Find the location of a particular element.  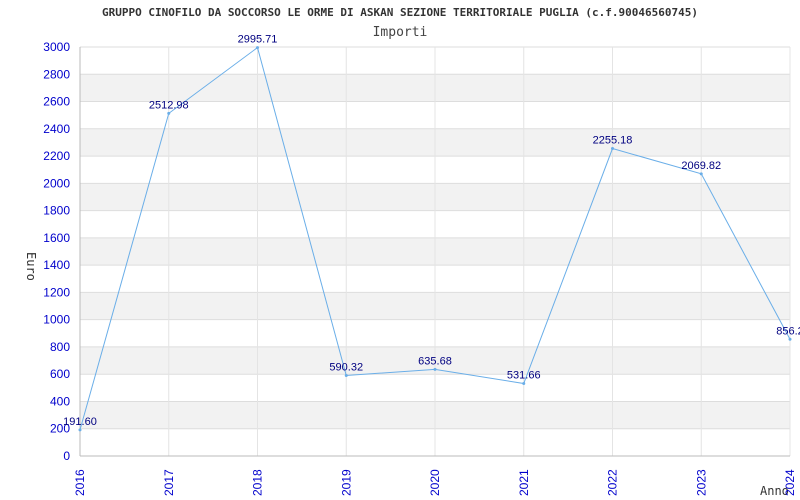

x-tick-label: 2023 is located at coordinates (701, 482).